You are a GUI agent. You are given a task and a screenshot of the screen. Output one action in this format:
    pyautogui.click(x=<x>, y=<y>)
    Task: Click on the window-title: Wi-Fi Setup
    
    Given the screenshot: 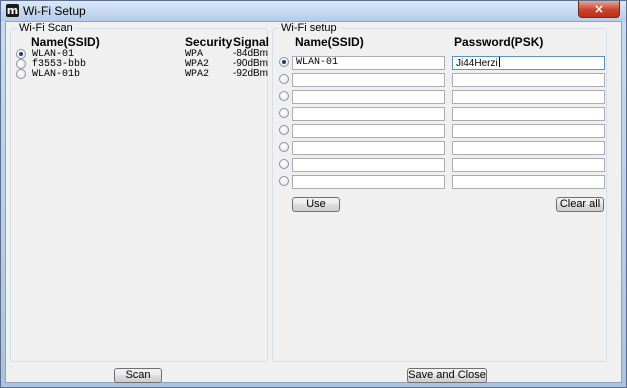 What is the action you would take?
    pyautogui.click(x=54, y=11)
    